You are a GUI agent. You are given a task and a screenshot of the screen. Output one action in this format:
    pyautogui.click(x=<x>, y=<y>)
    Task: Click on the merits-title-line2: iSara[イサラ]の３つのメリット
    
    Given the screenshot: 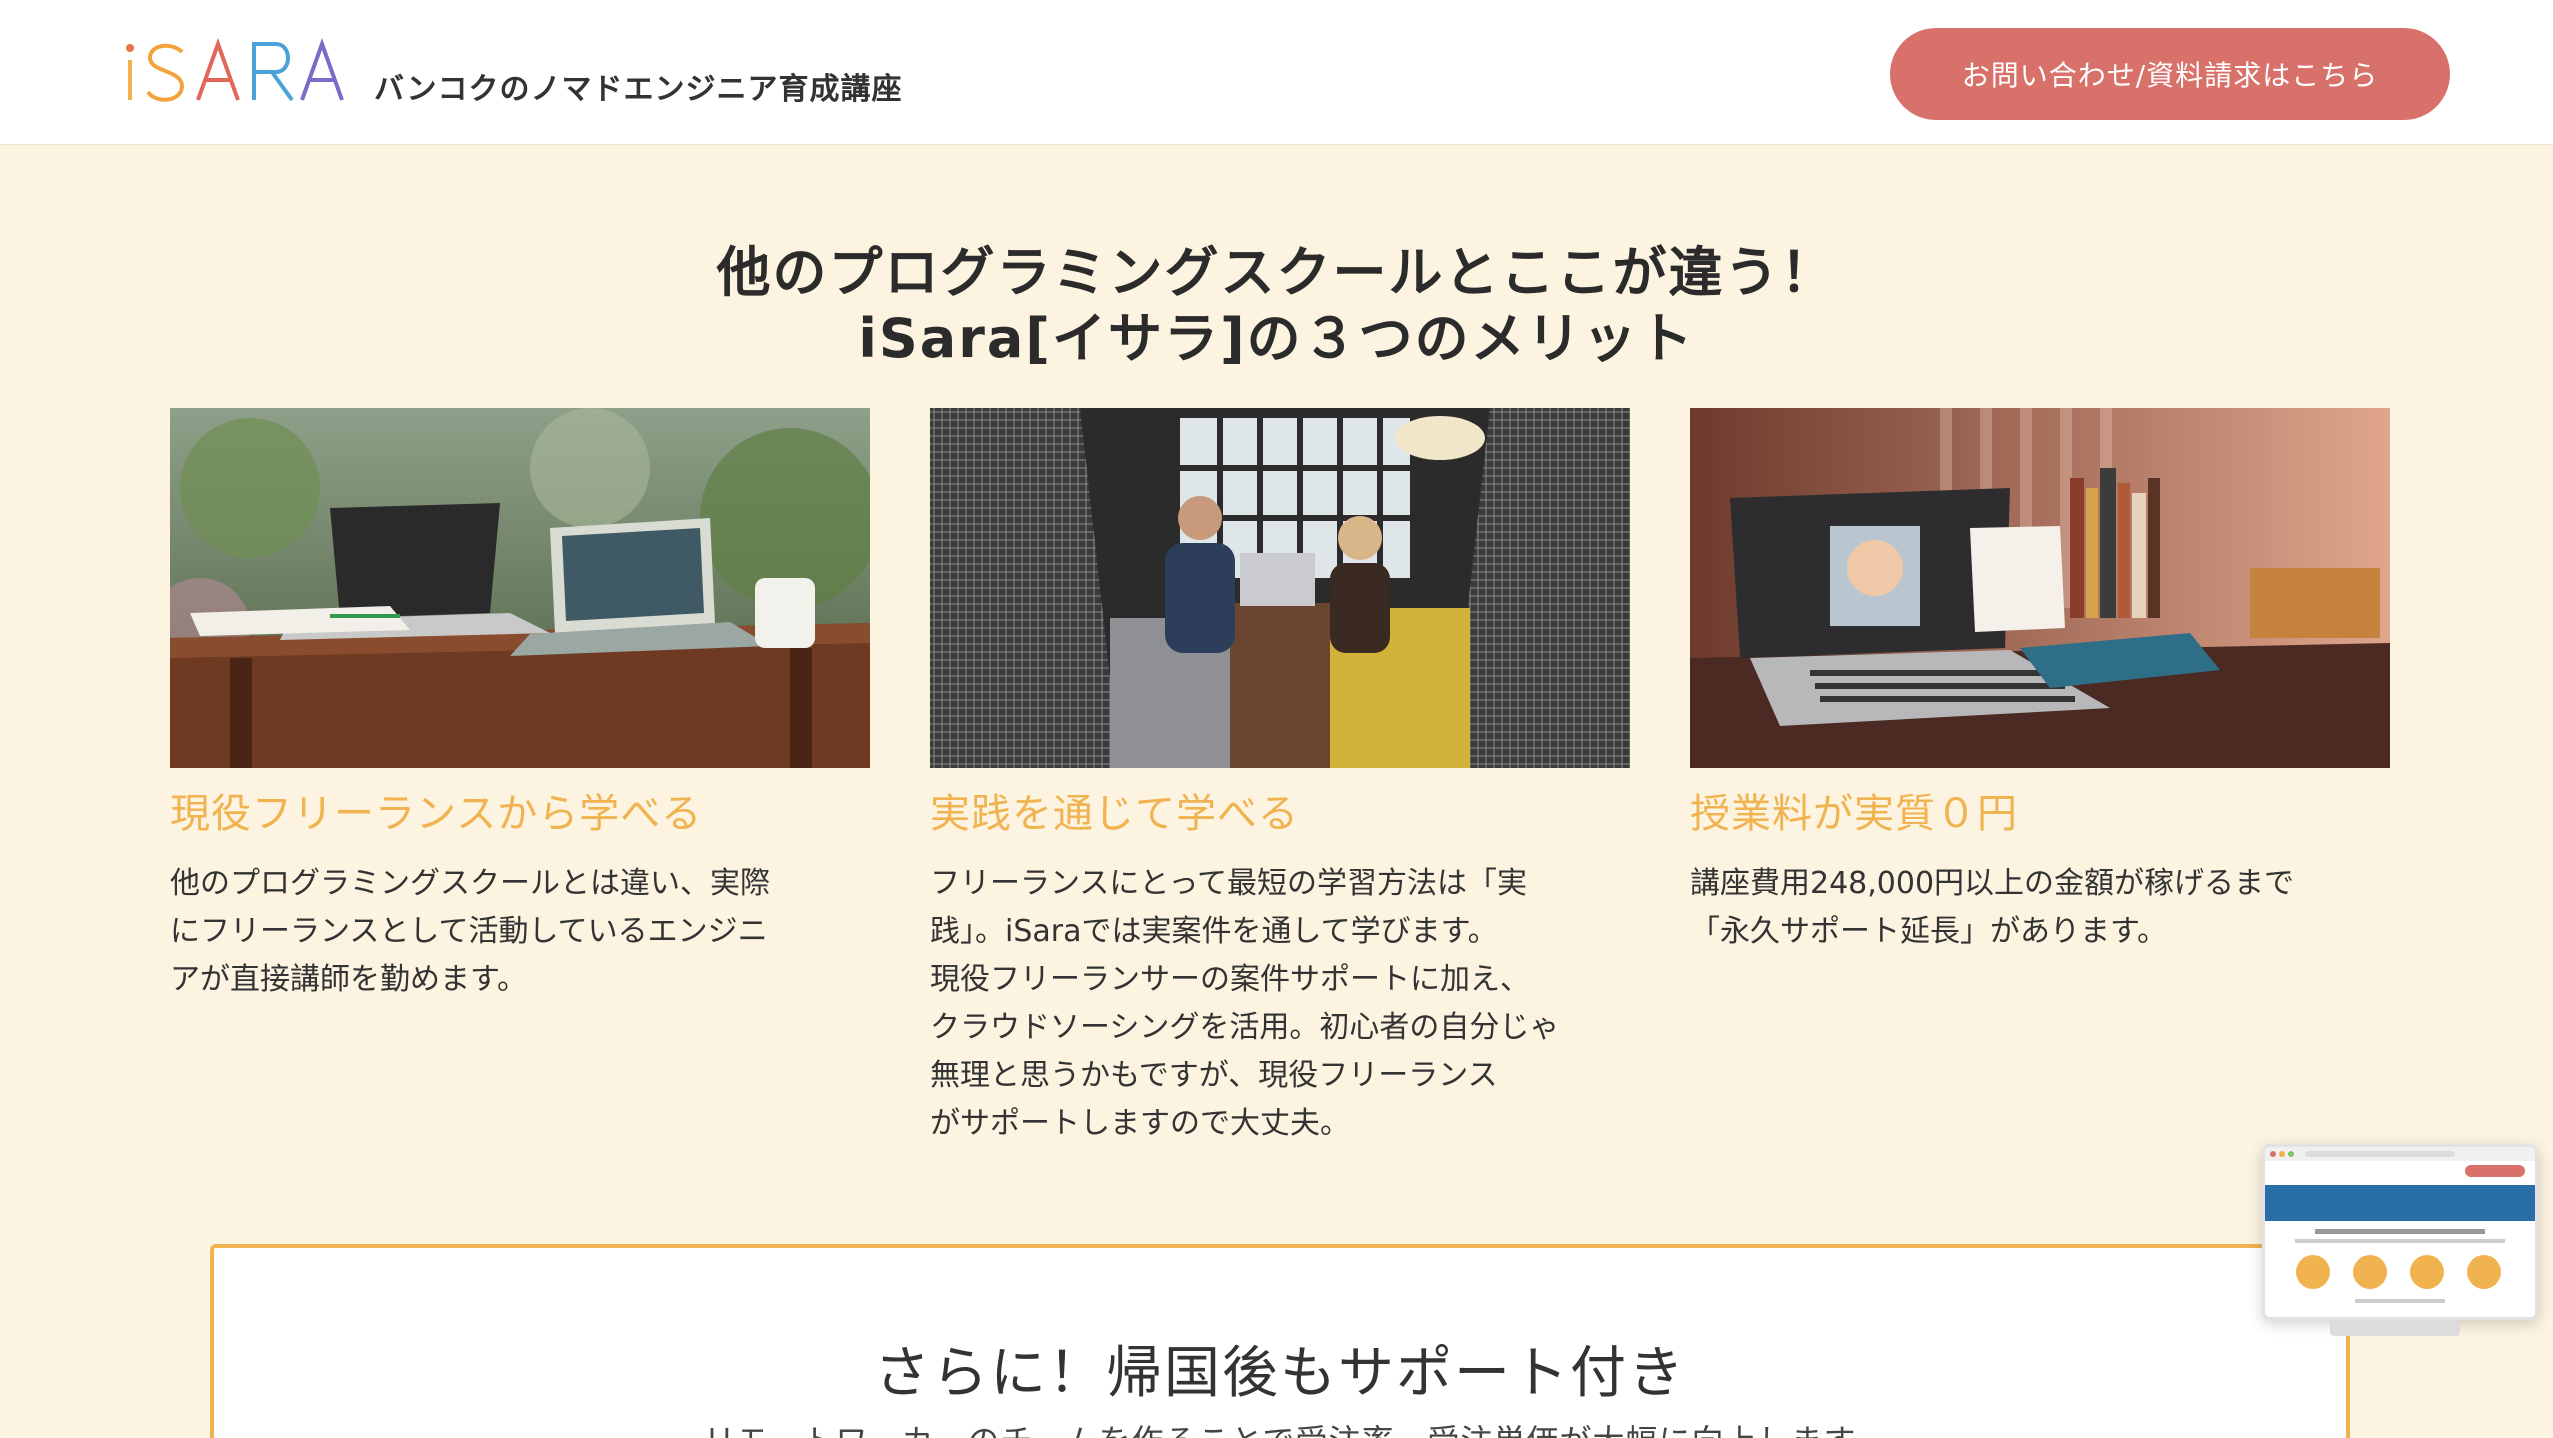 What is the action you would take?
    pyautogui.click(x=1276, y=338)
    